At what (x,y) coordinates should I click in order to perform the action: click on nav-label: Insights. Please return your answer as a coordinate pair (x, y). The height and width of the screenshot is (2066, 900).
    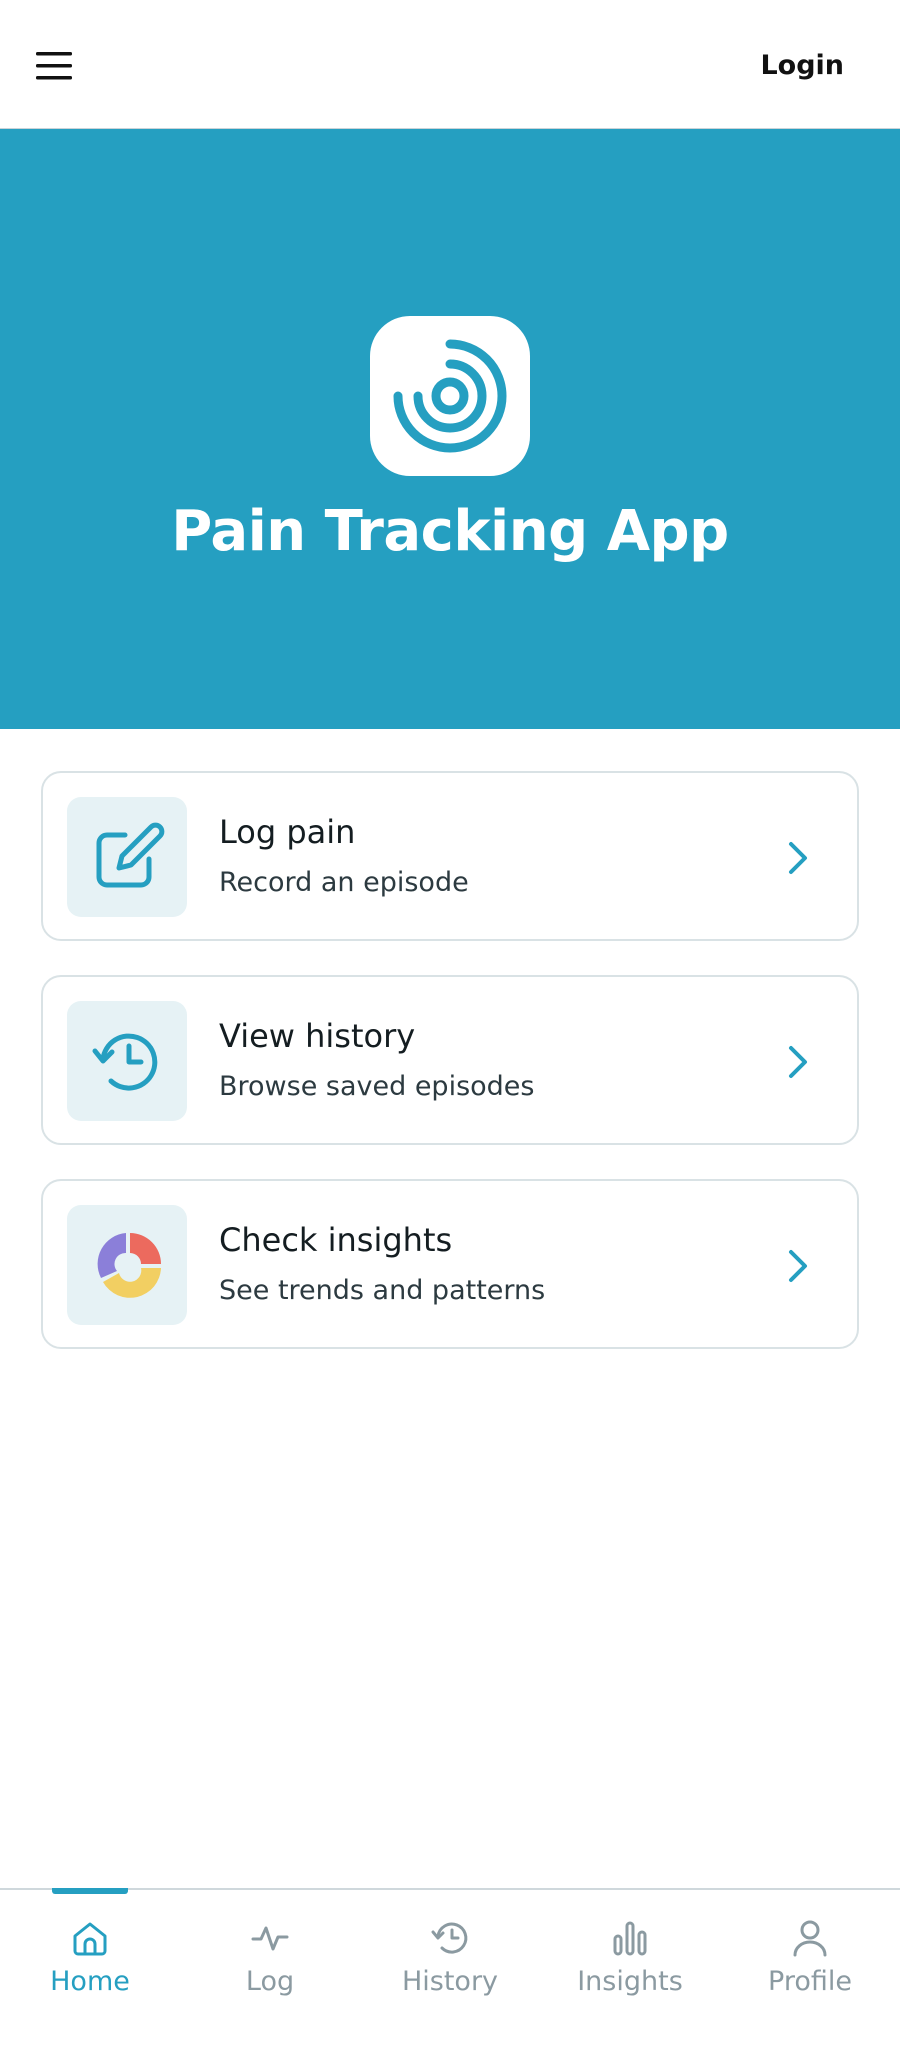
    Looking at the image, I should click on (630, 1981).